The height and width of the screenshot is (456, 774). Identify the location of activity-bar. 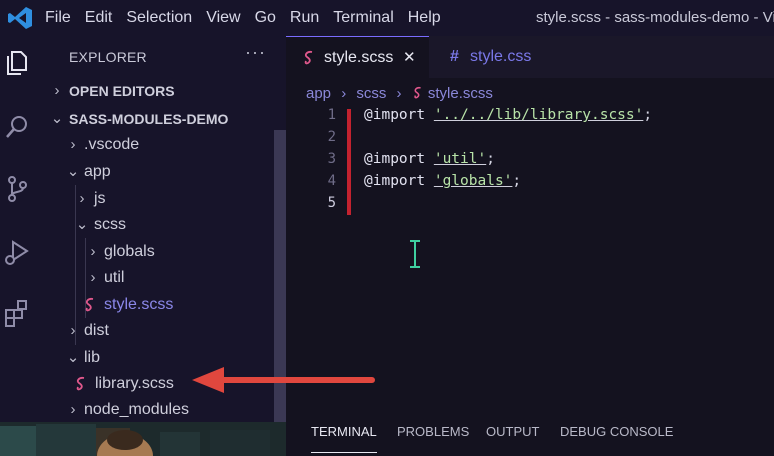
(17, 246).